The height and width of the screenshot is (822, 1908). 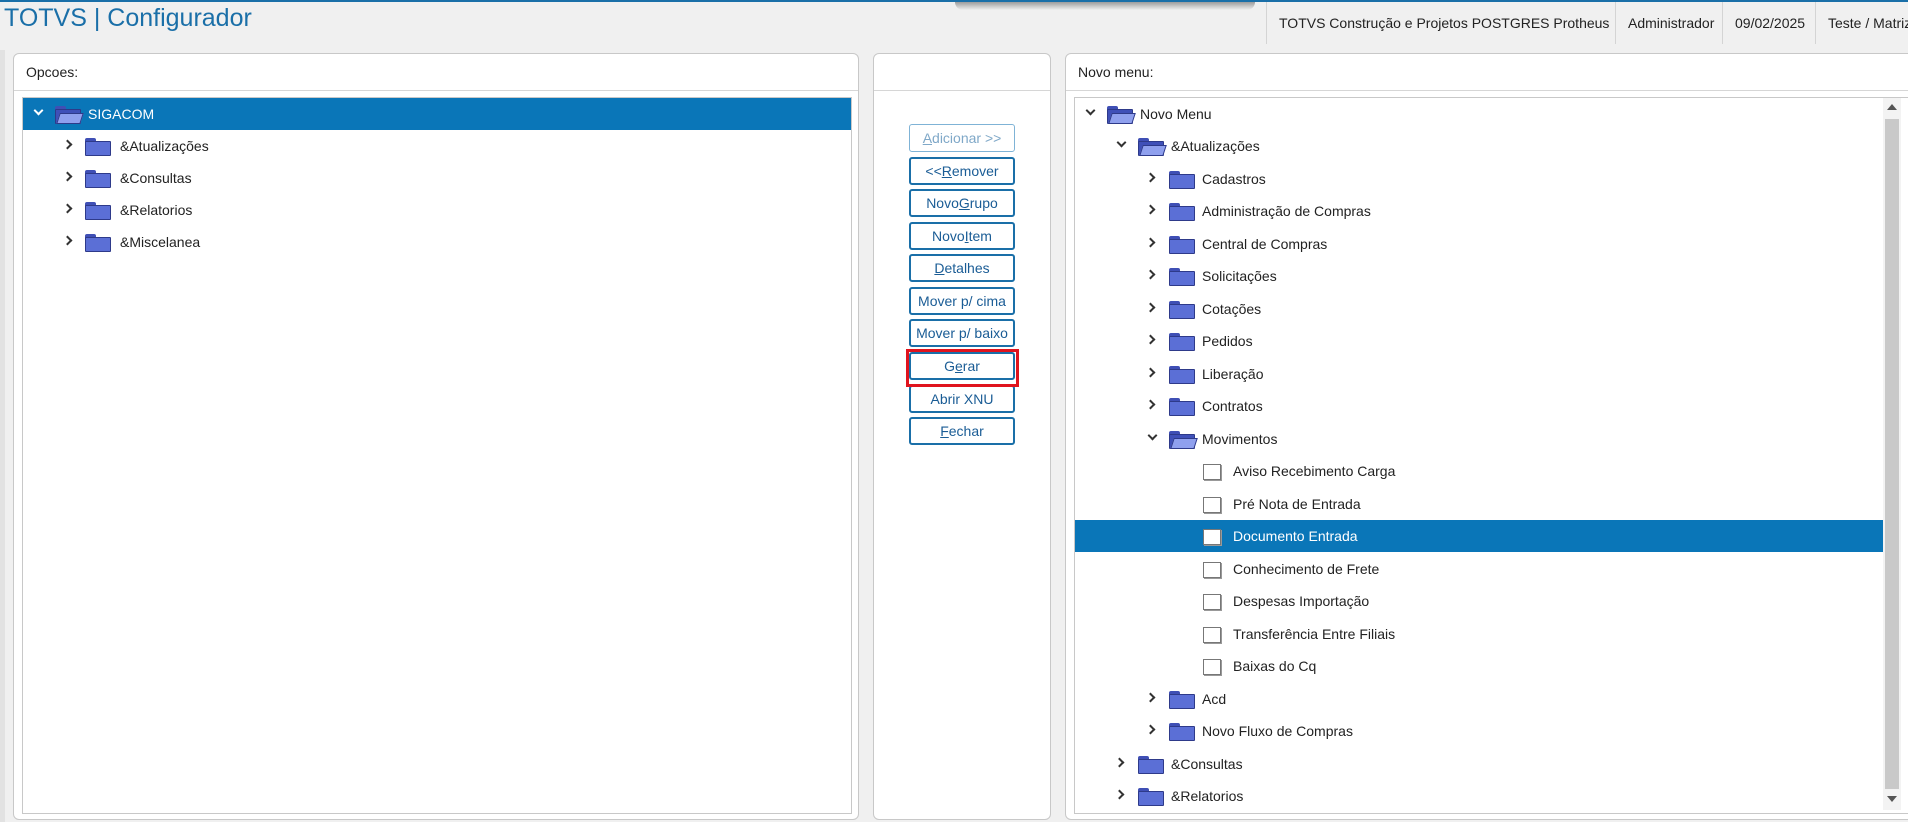 I want to click on tree-node-label: SIGACOM, so click(x=121, y=114).